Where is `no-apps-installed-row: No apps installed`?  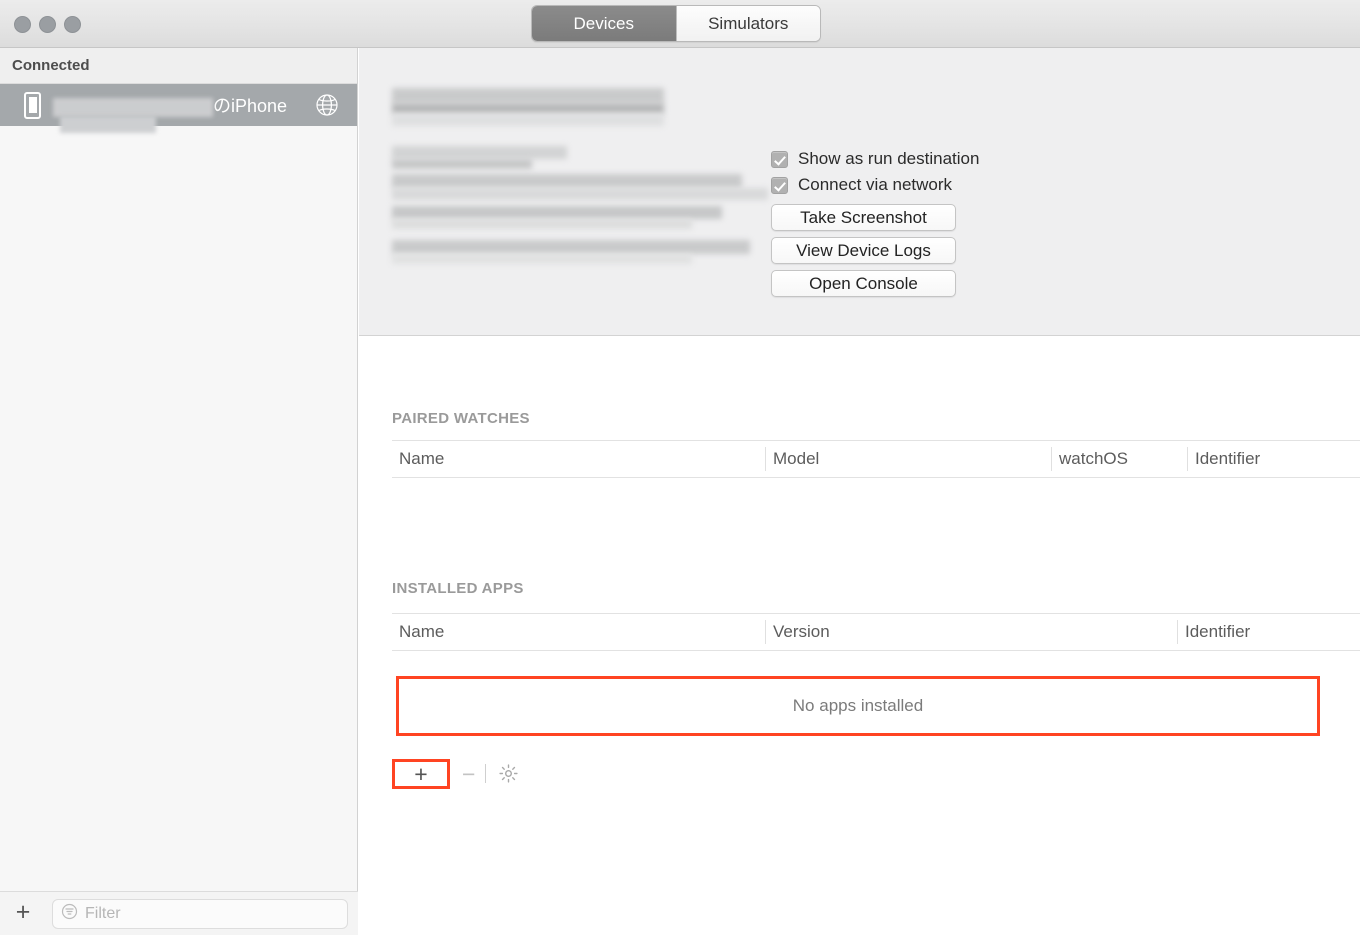 no-apps-installed-row: No apps installed is located at coordinates (858, 706).